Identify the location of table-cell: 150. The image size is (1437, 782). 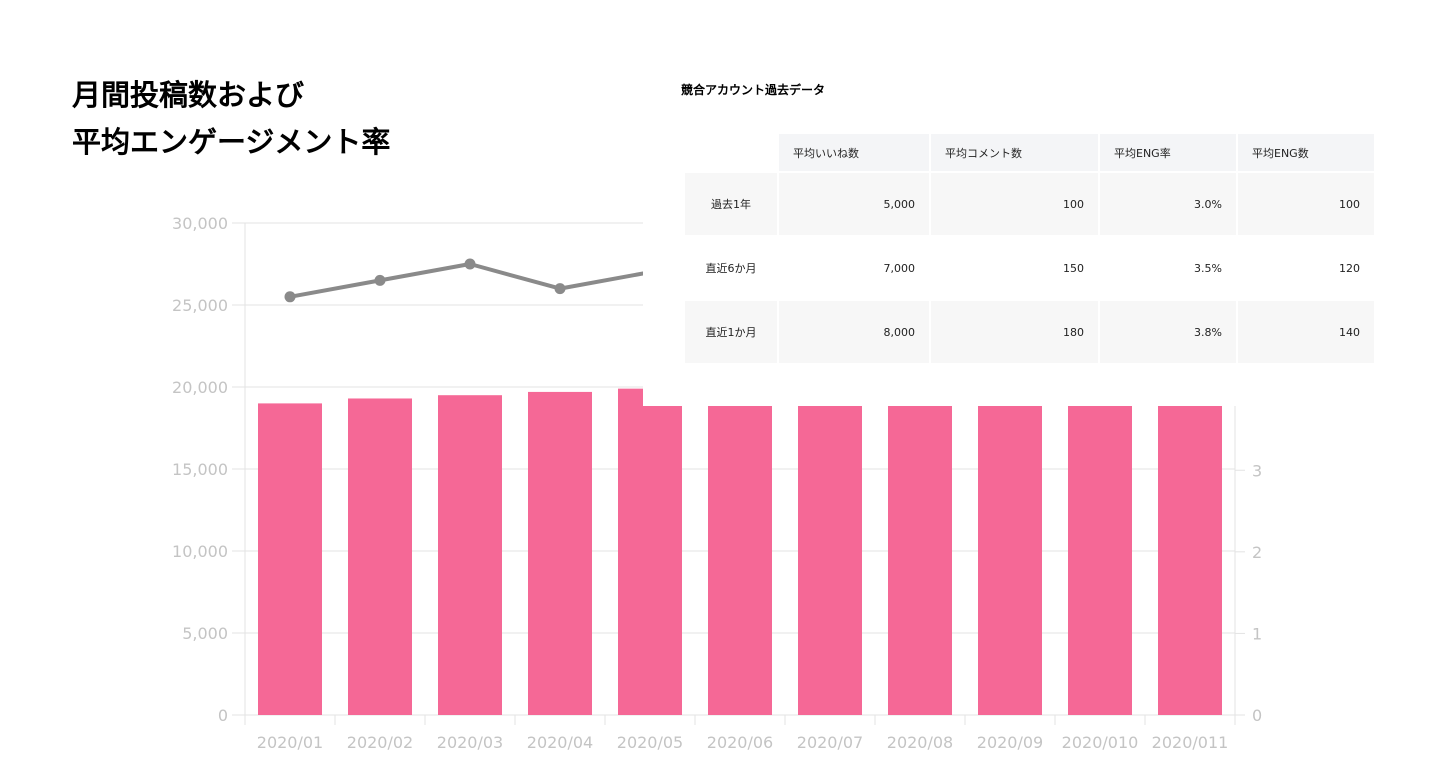
(1014, 268).